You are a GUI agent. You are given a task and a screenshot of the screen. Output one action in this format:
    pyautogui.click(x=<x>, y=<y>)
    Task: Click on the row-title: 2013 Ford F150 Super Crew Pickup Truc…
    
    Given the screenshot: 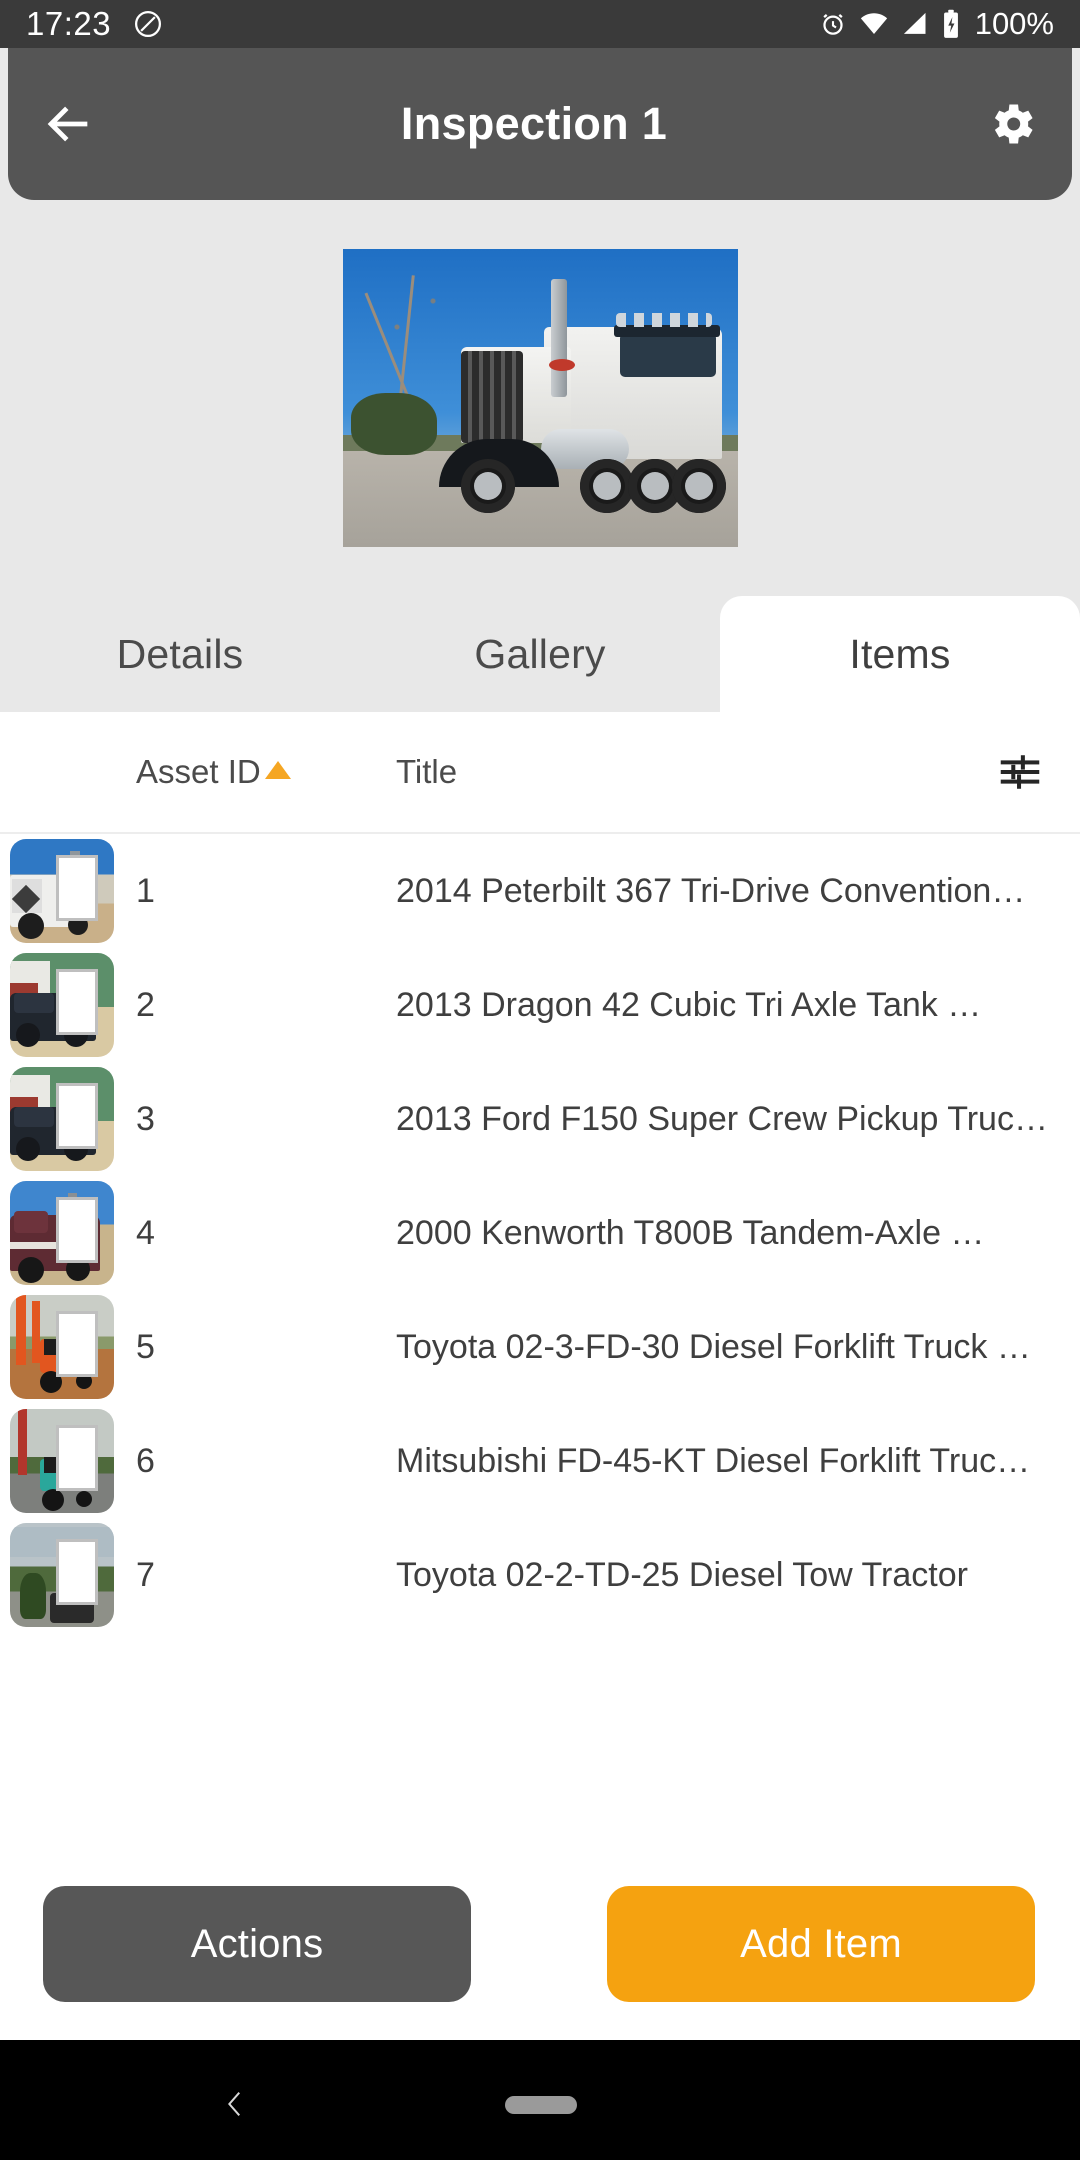 What is the action you would take?
    pyautogui.click(x=722, y=1118)
    